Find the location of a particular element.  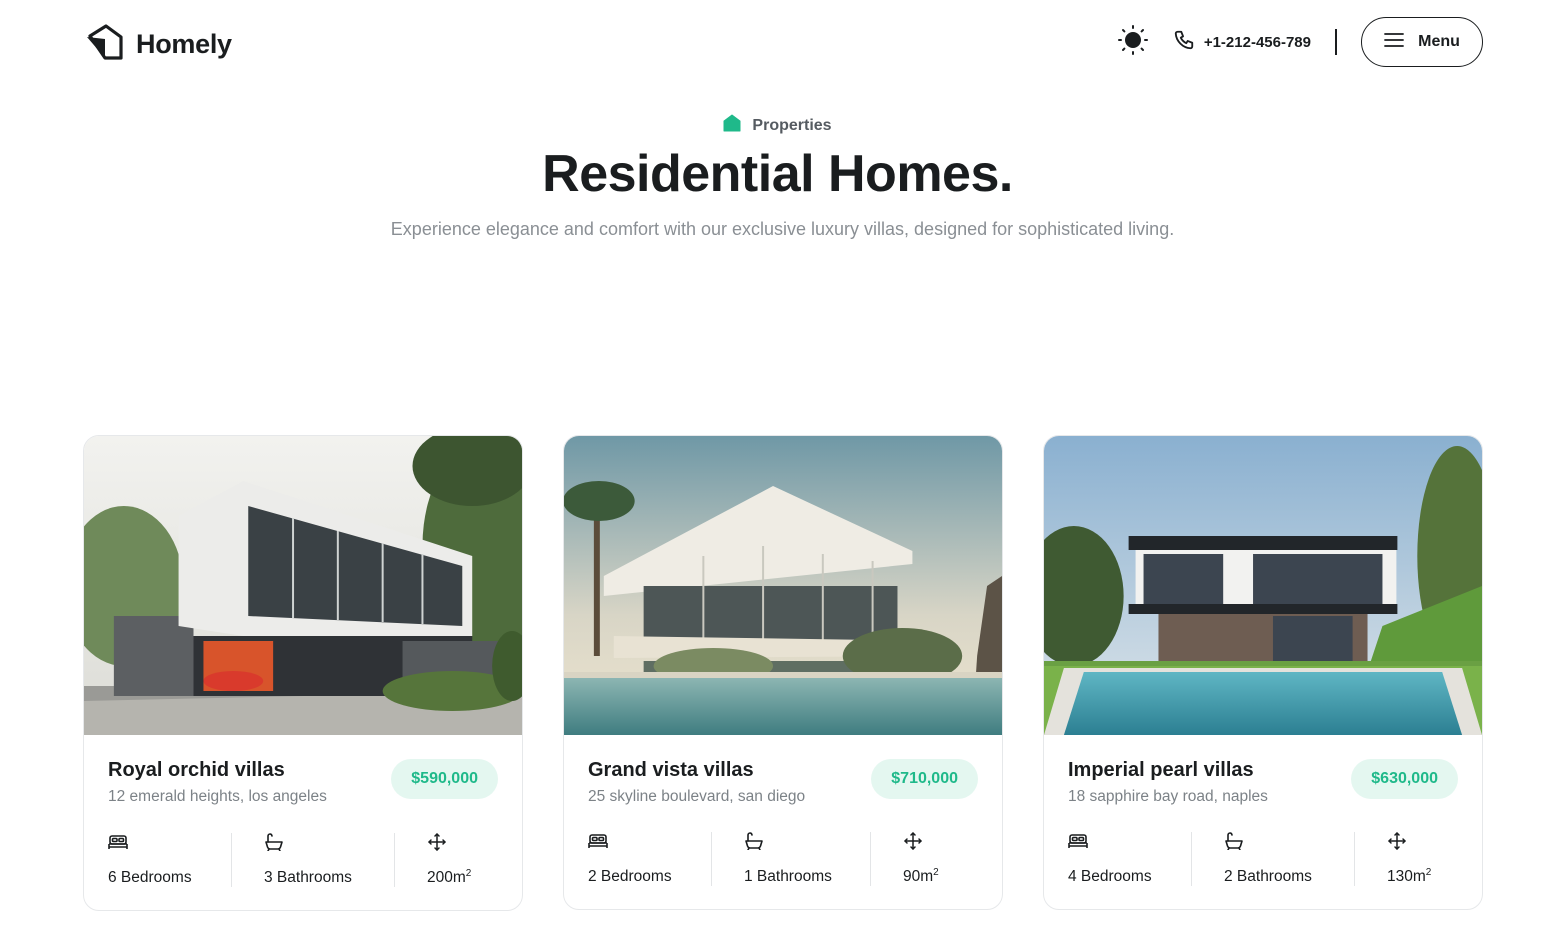

menu-button: Menu is located at coordinates (1422, 42).